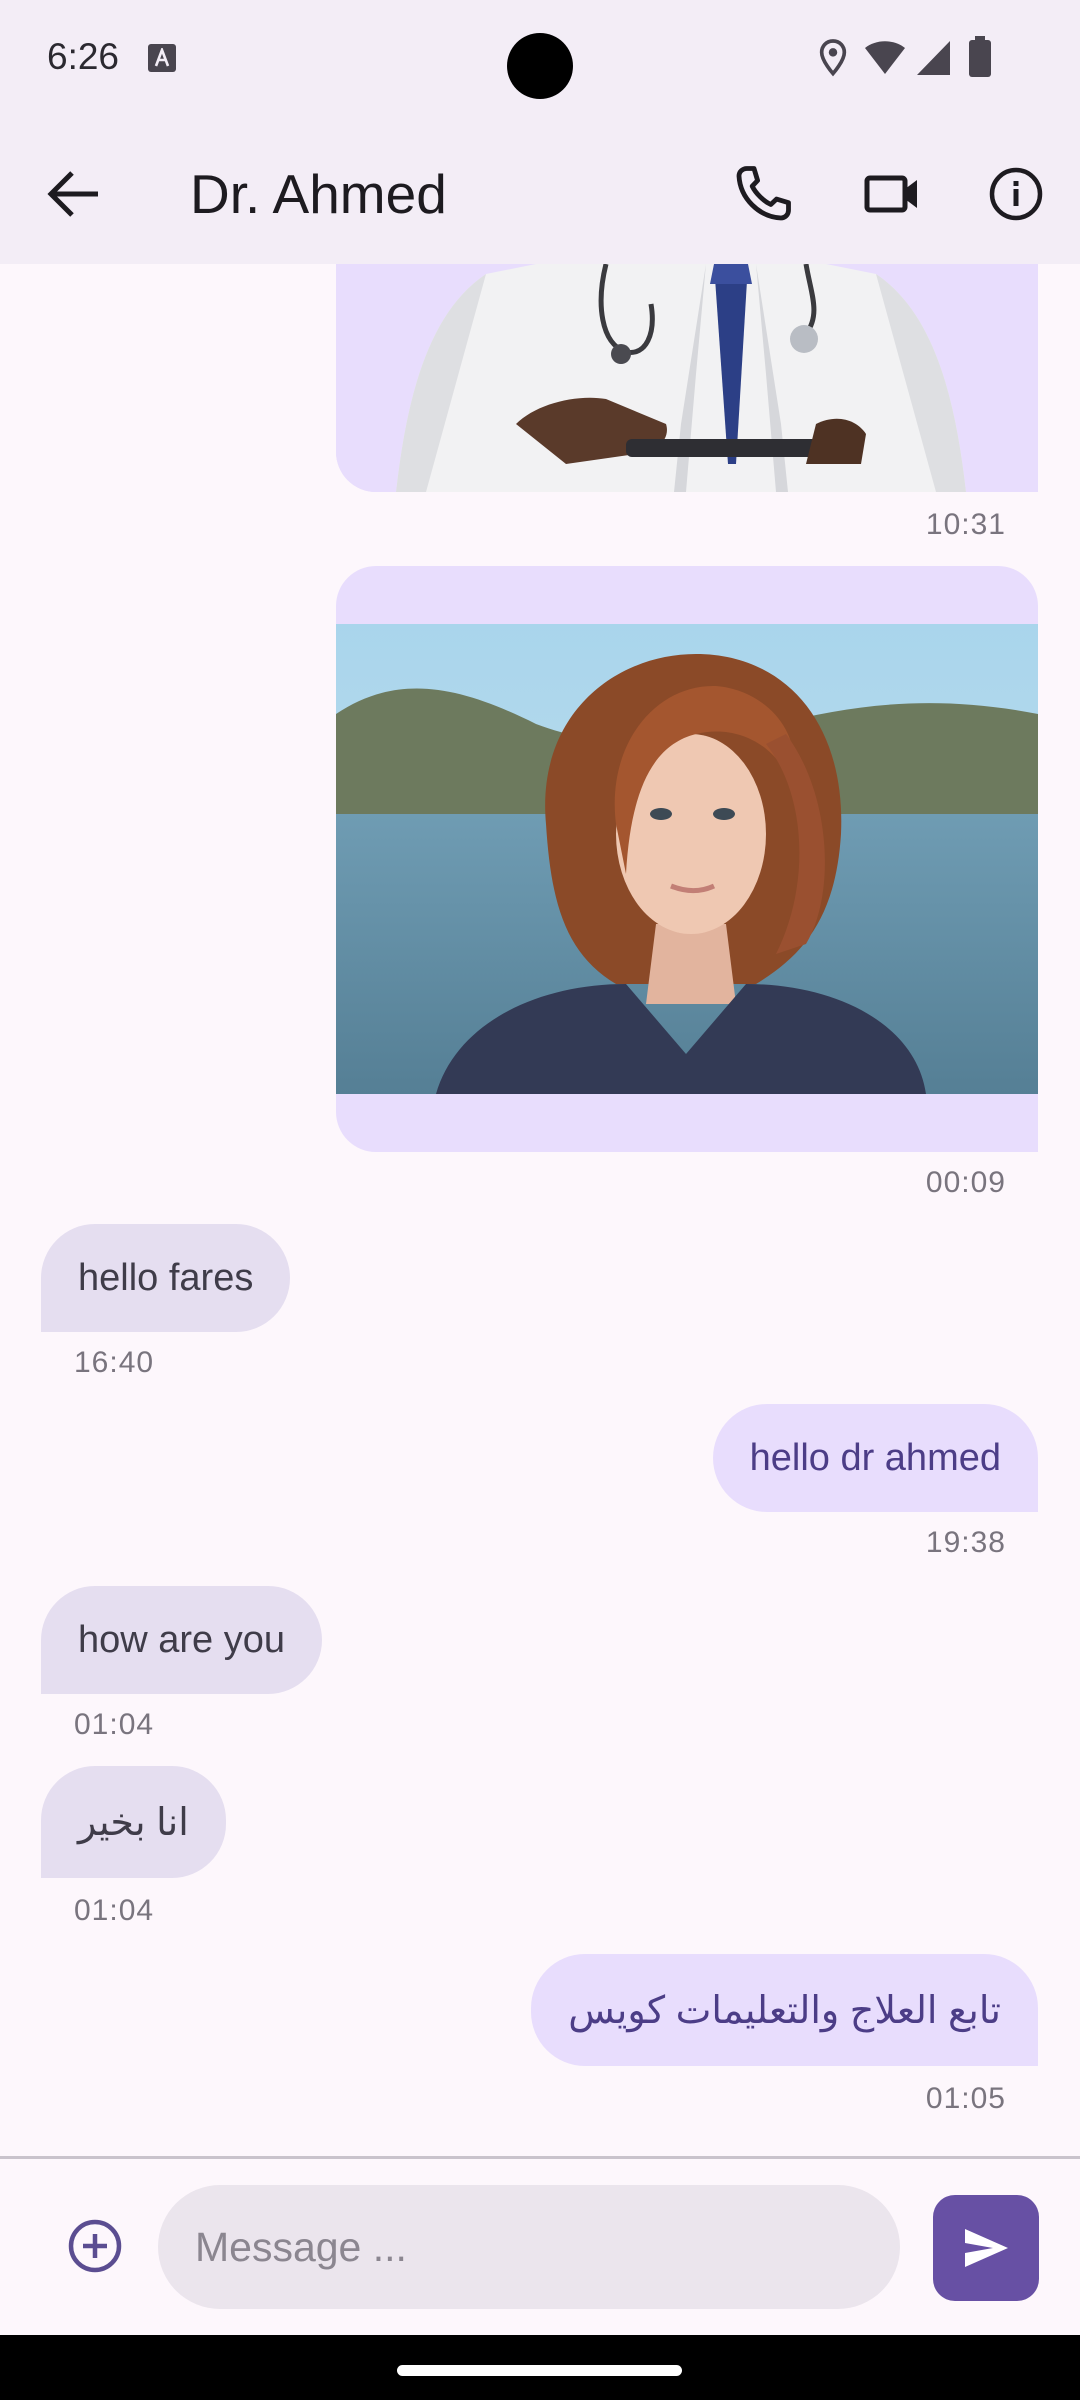 Image resolution: width=1080 pixels, height=2400 pixels. I want to click on message-time: 16:40, so click(114, 1362).